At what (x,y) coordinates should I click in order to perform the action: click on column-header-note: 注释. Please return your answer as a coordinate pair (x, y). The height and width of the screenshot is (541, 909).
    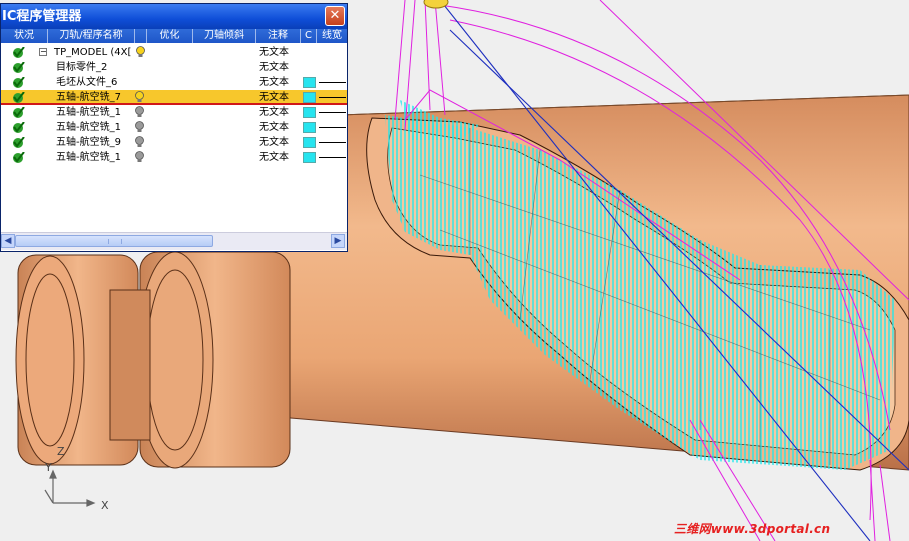
    Looking at the image, I should click on (278, 36).